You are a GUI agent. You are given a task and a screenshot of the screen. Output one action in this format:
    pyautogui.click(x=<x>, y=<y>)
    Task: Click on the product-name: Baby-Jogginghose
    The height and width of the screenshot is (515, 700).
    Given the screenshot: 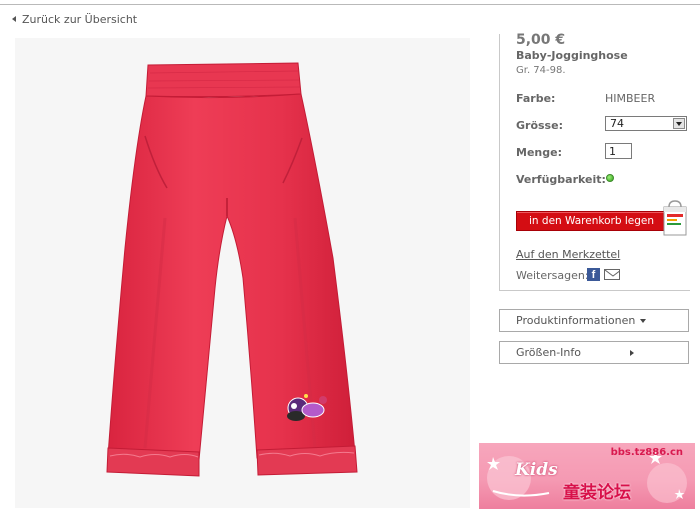 What is the action you would take?
    pyautogui.click(x=572, y=55)
    